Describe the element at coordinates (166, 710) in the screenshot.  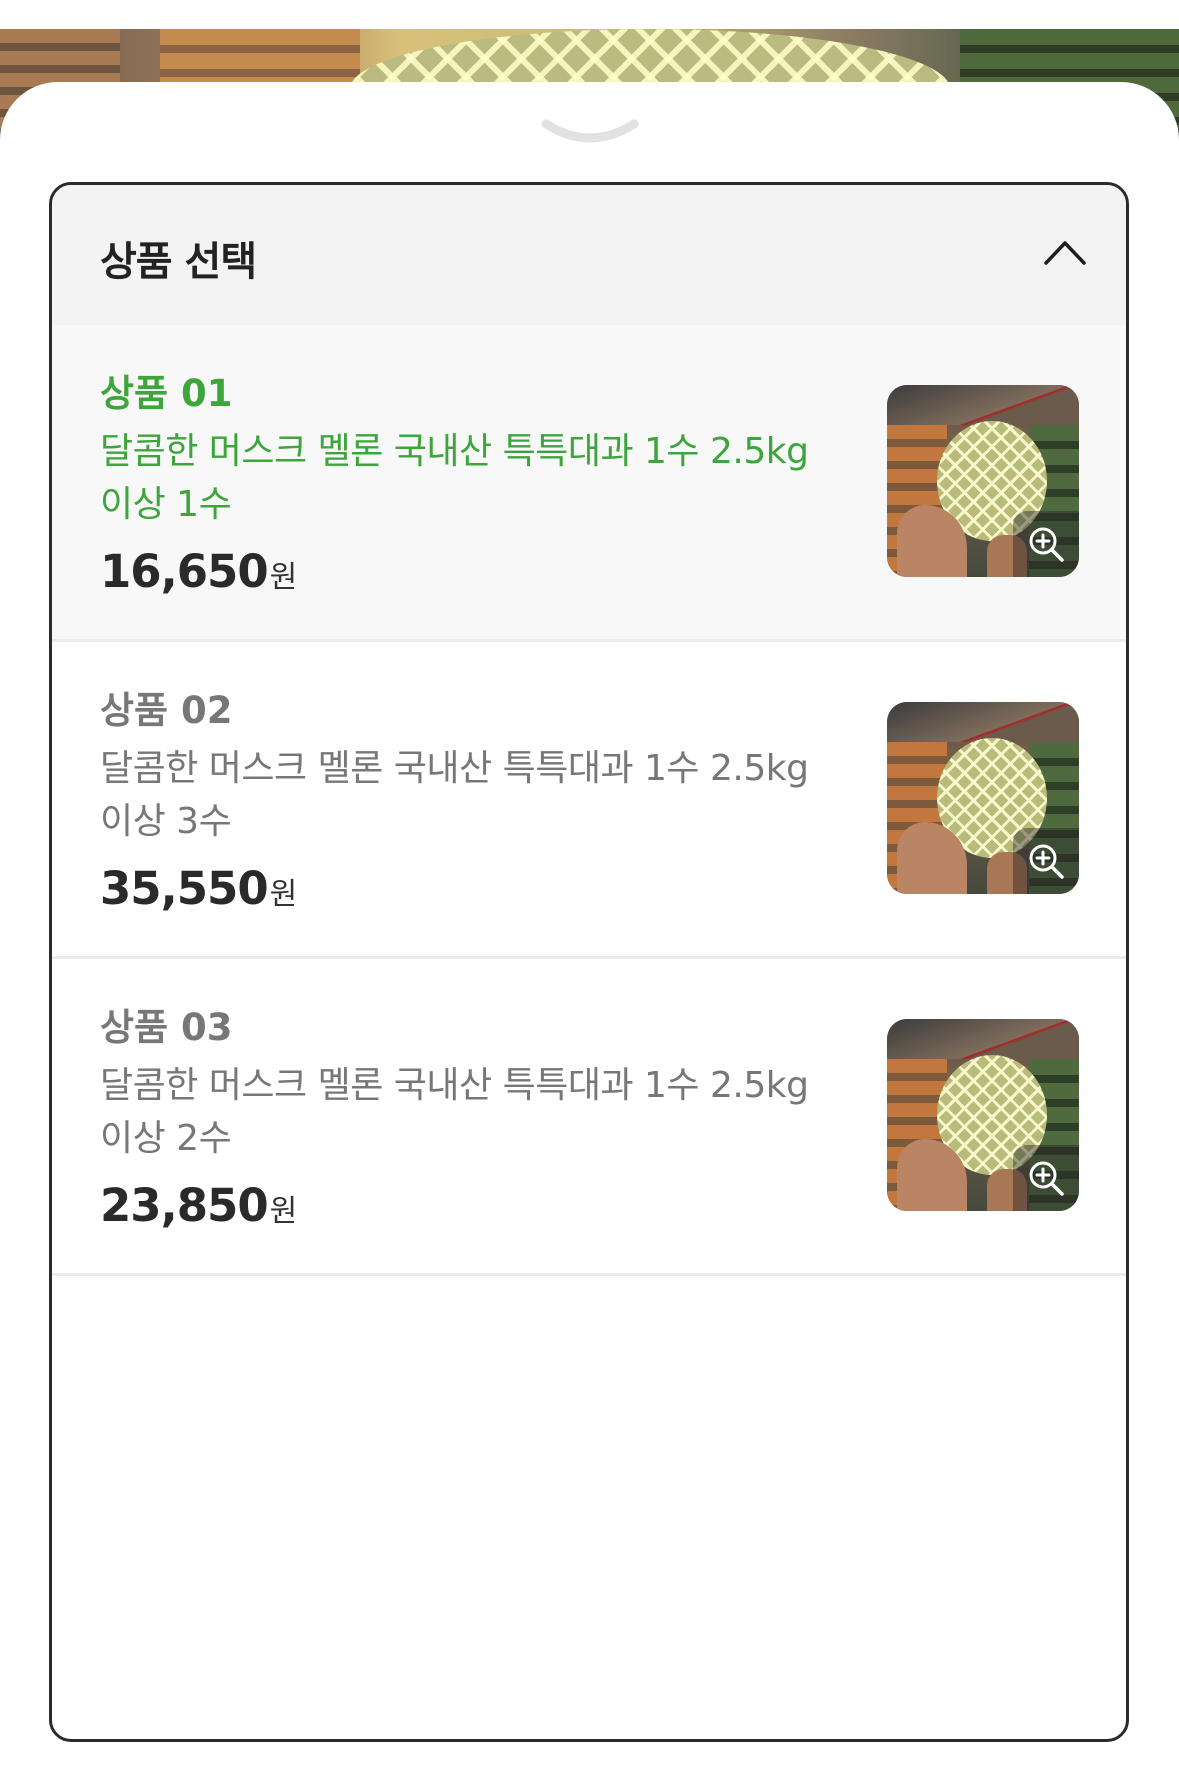
I see `product-option-label: 상품 02` at that location.